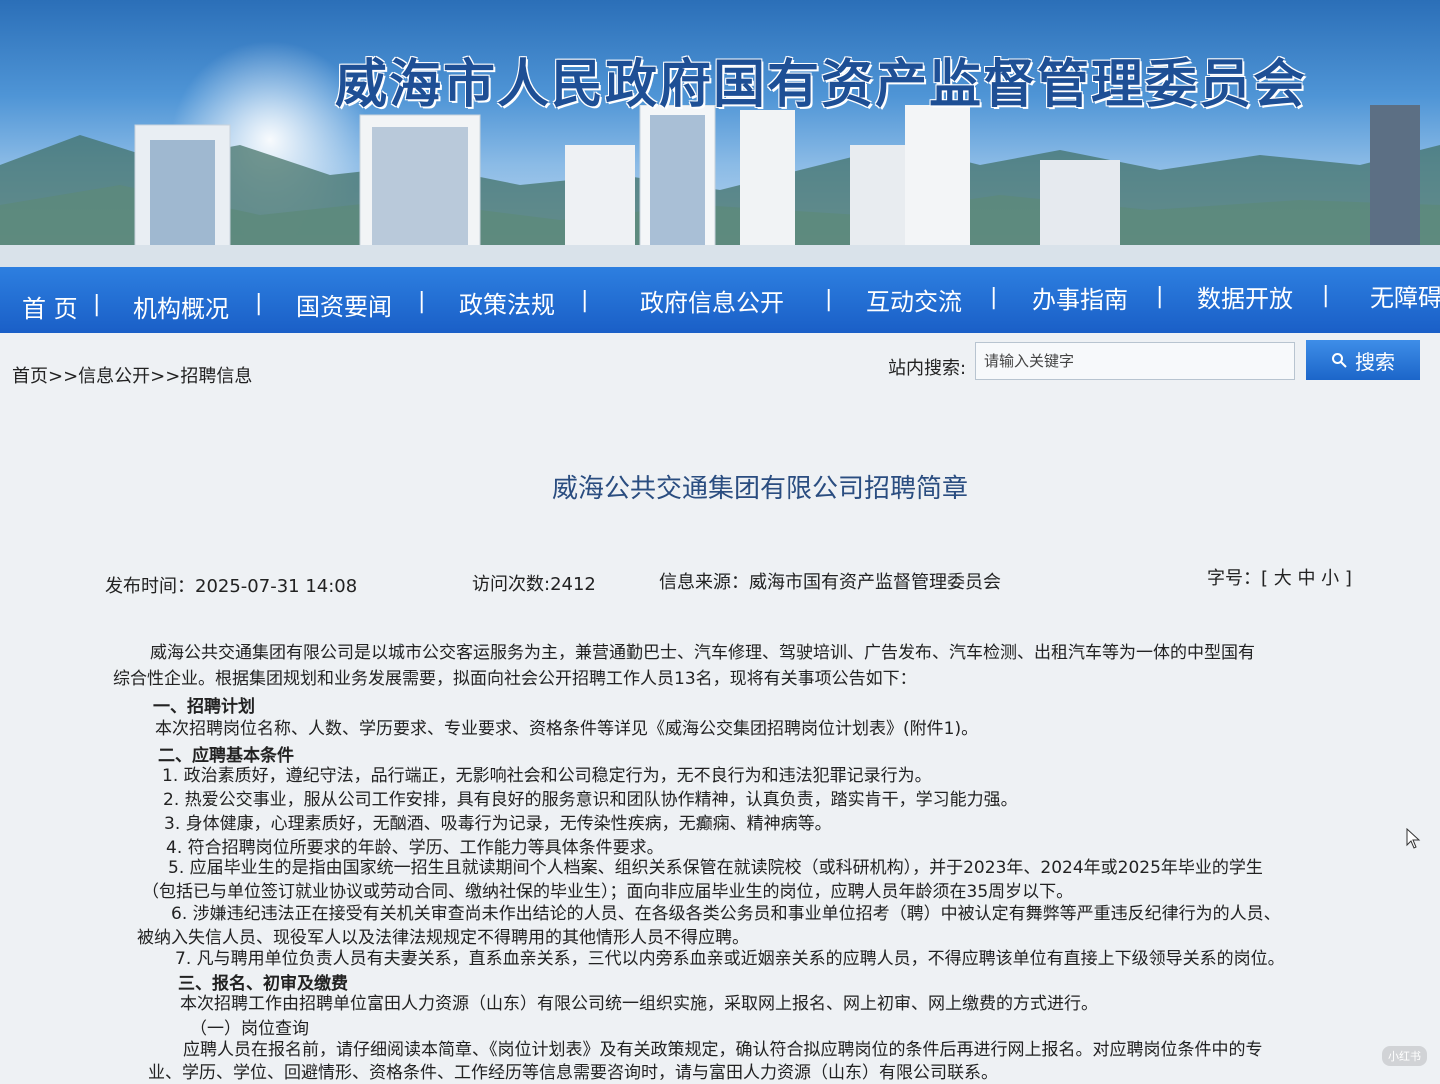 Image resolution: width=1440 pixels, height=1084 pixels. What do you see at coordinates (1413, 838) in the screenshot?
I see `mouse-cursor-icon` at bounding box center [1413, 838].